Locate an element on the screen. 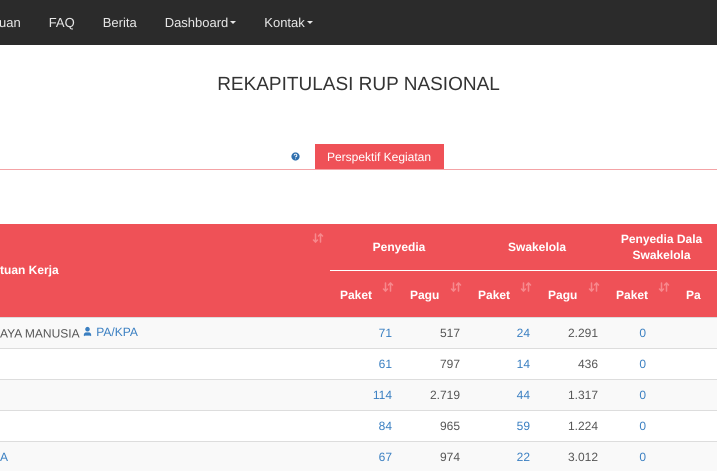 The image size is (717, 471). table-cell: 2.719 is located at coordinates (434, 394).